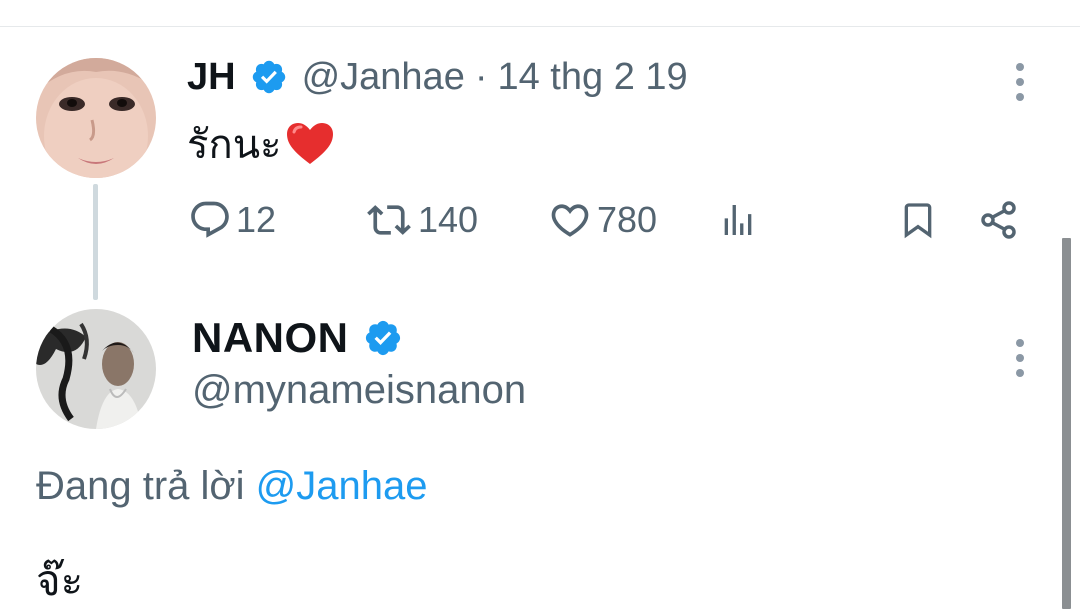 This screenshot has width=1080, height=614. I want to click on views-button, so click(738, 220).